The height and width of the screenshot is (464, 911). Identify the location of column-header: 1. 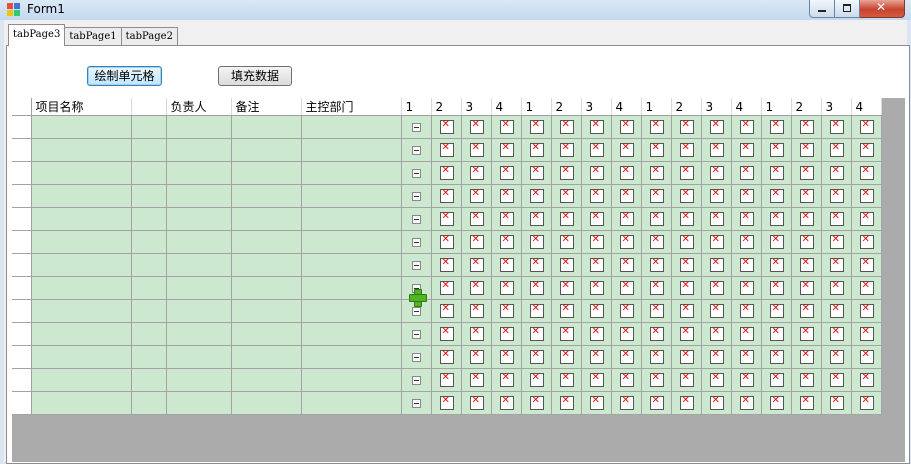
(416, 107).